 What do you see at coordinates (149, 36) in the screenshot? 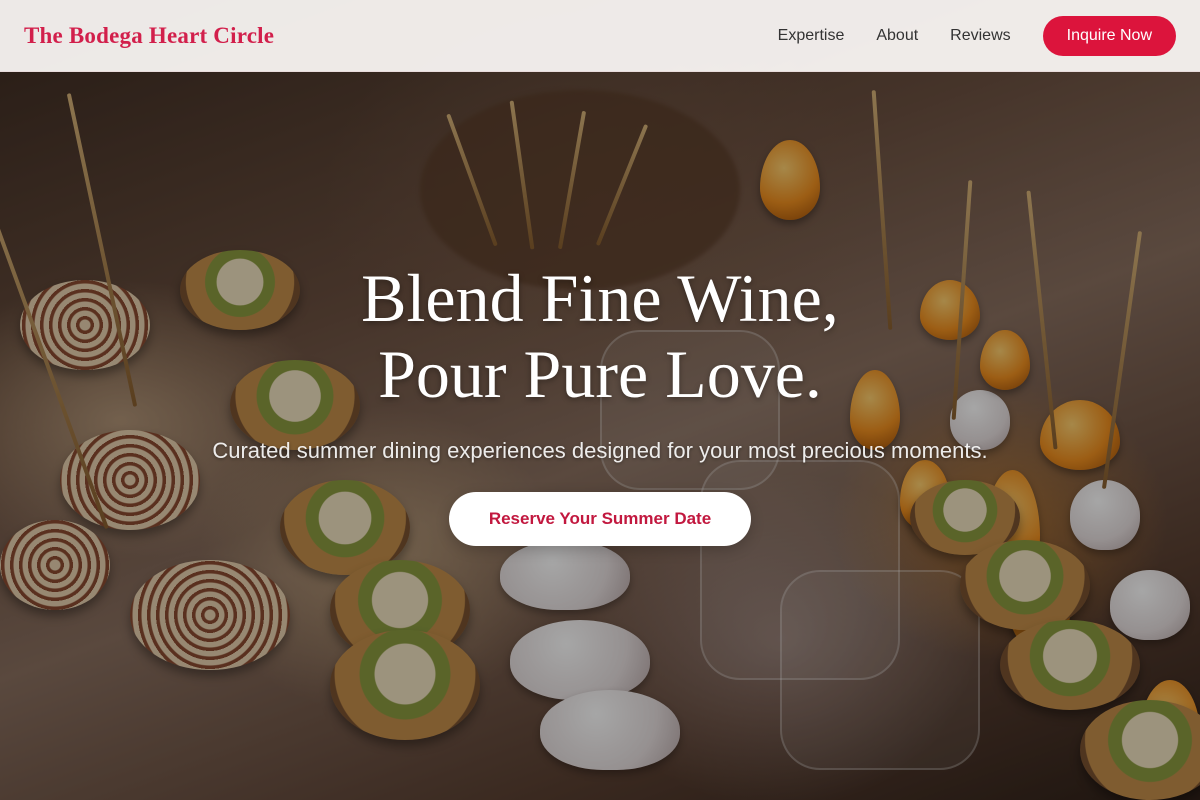
I see `site-logo: The Bodega Heart Circle` at bounding box center [149, 36].